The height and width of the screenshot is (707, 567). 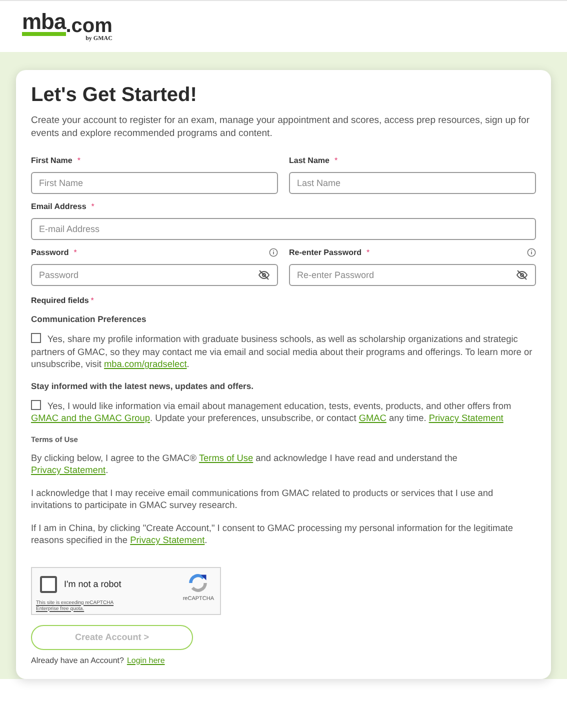 I want to click on field-label: Re-enter Password, so click(x=325, y=252).